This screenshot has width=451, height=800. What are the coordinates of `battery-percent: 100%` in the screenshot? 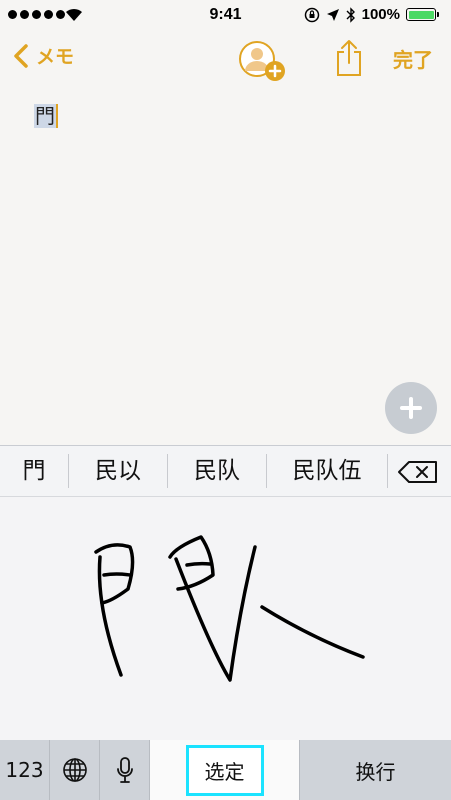 It's located at (380, 14).